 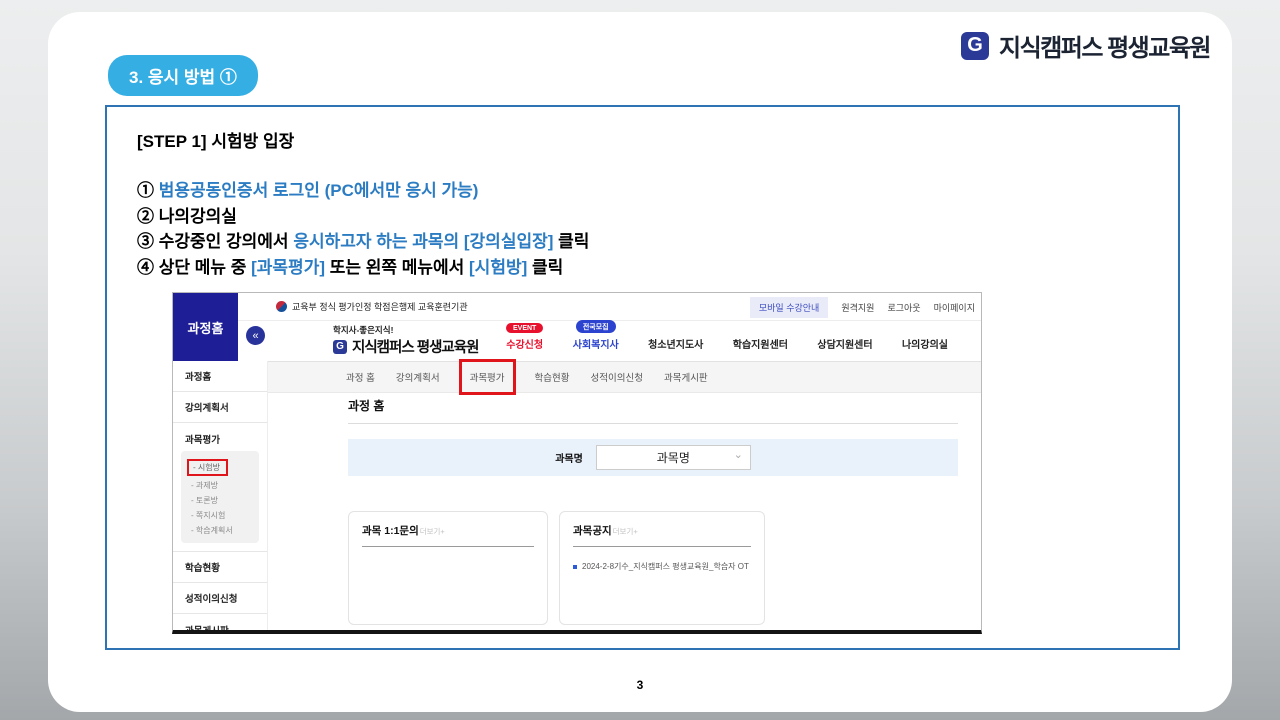 What do you see at coordinates (363, 241) in the screenshot?
I see `step-3: ③ 수강중인 강의에서 응시하고자 하는 과목의 [강의실입장] 클릭` at bounding box center [363, 241].